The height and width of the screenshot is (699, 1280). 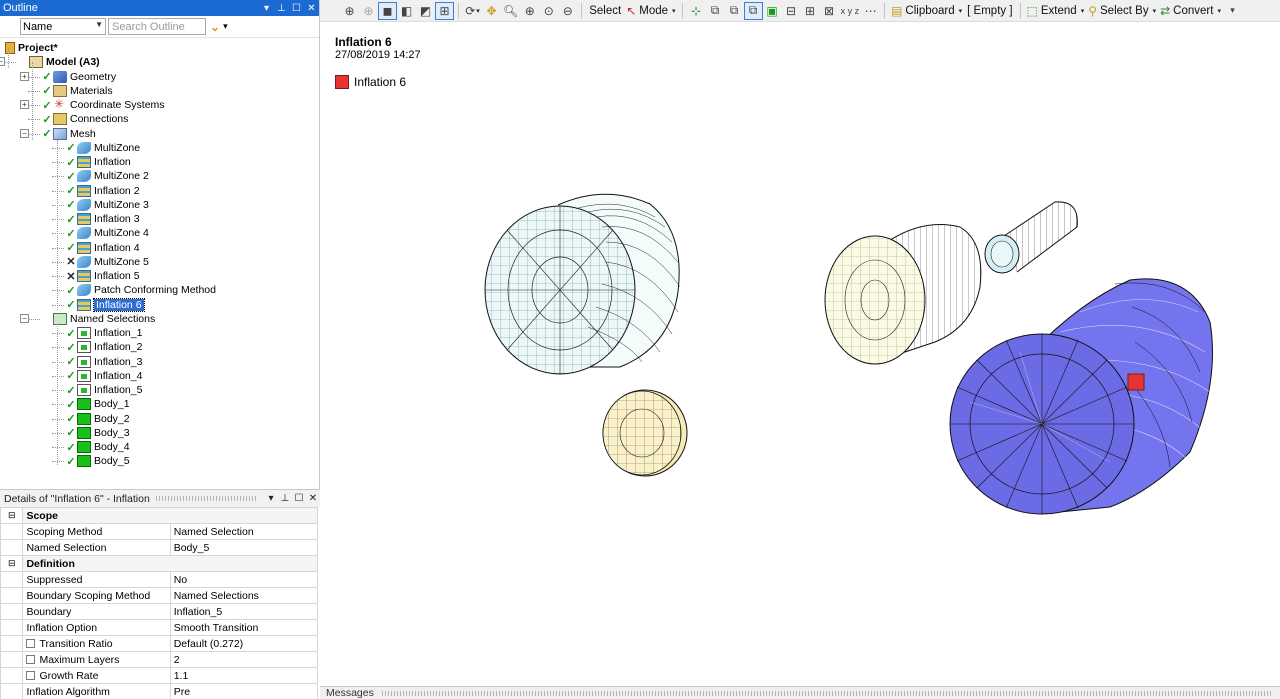 I want to click on select-body-icon: ⧉, so click(x=753, y=10).